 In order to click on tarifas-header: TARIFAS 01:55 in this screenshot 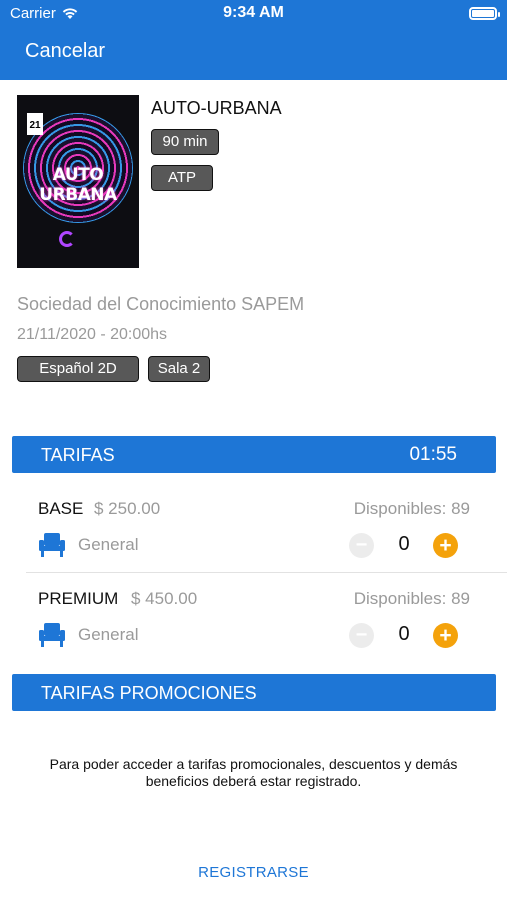, I will do `click(254, 454)`.